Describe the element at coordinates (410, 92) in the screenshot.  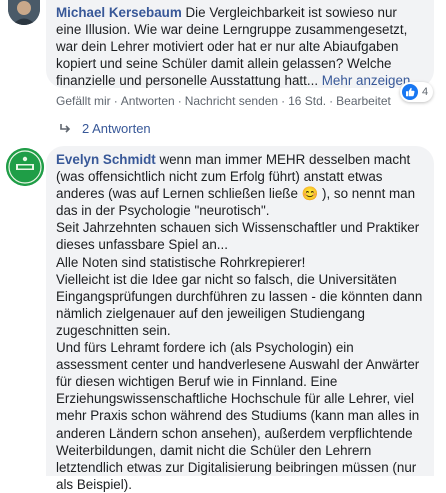
I see `like-icon` at that location.